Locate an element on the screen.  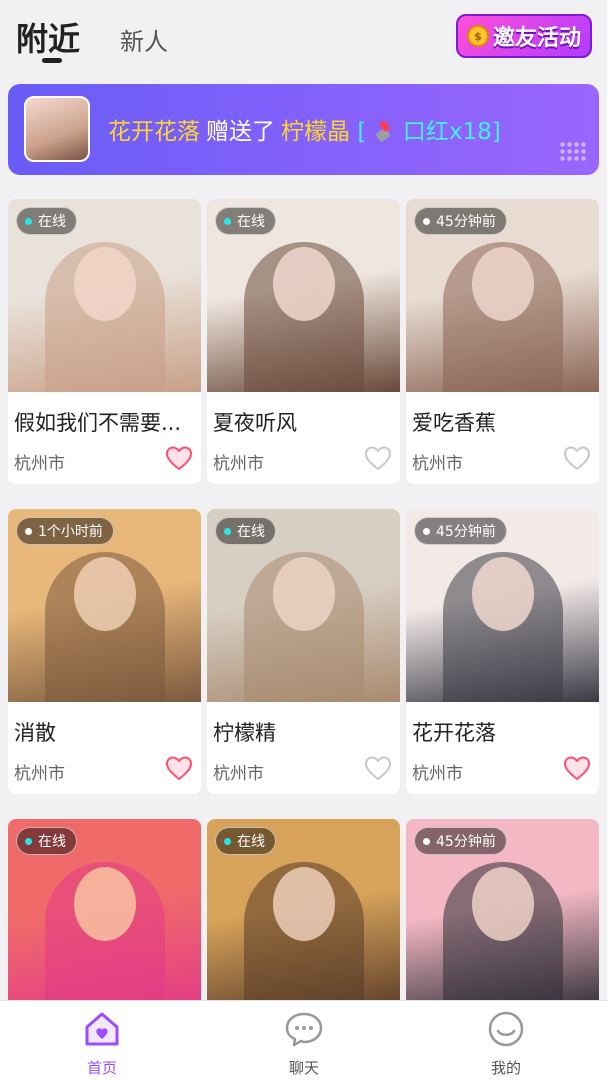
dot-pattern-decoration is located at coordinates (573, 152).